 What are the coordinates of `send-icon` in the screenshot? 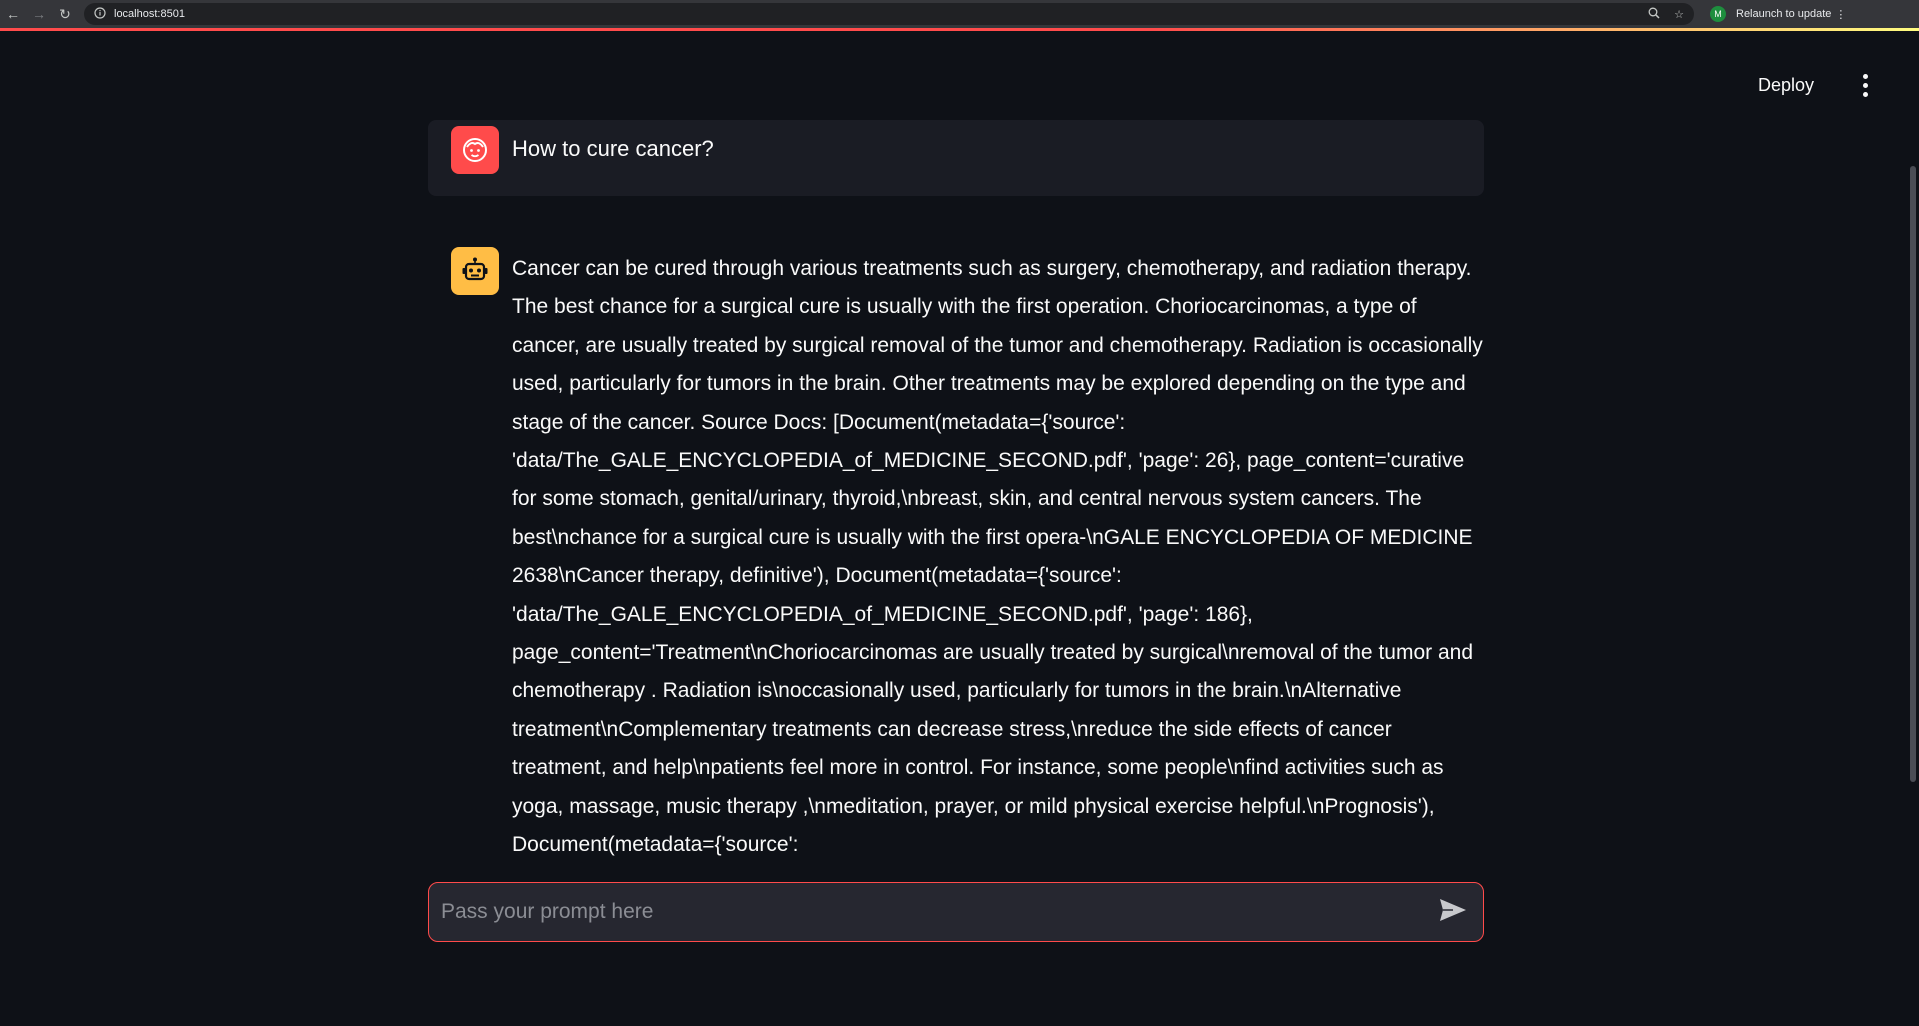 It's located at (1453, 912).